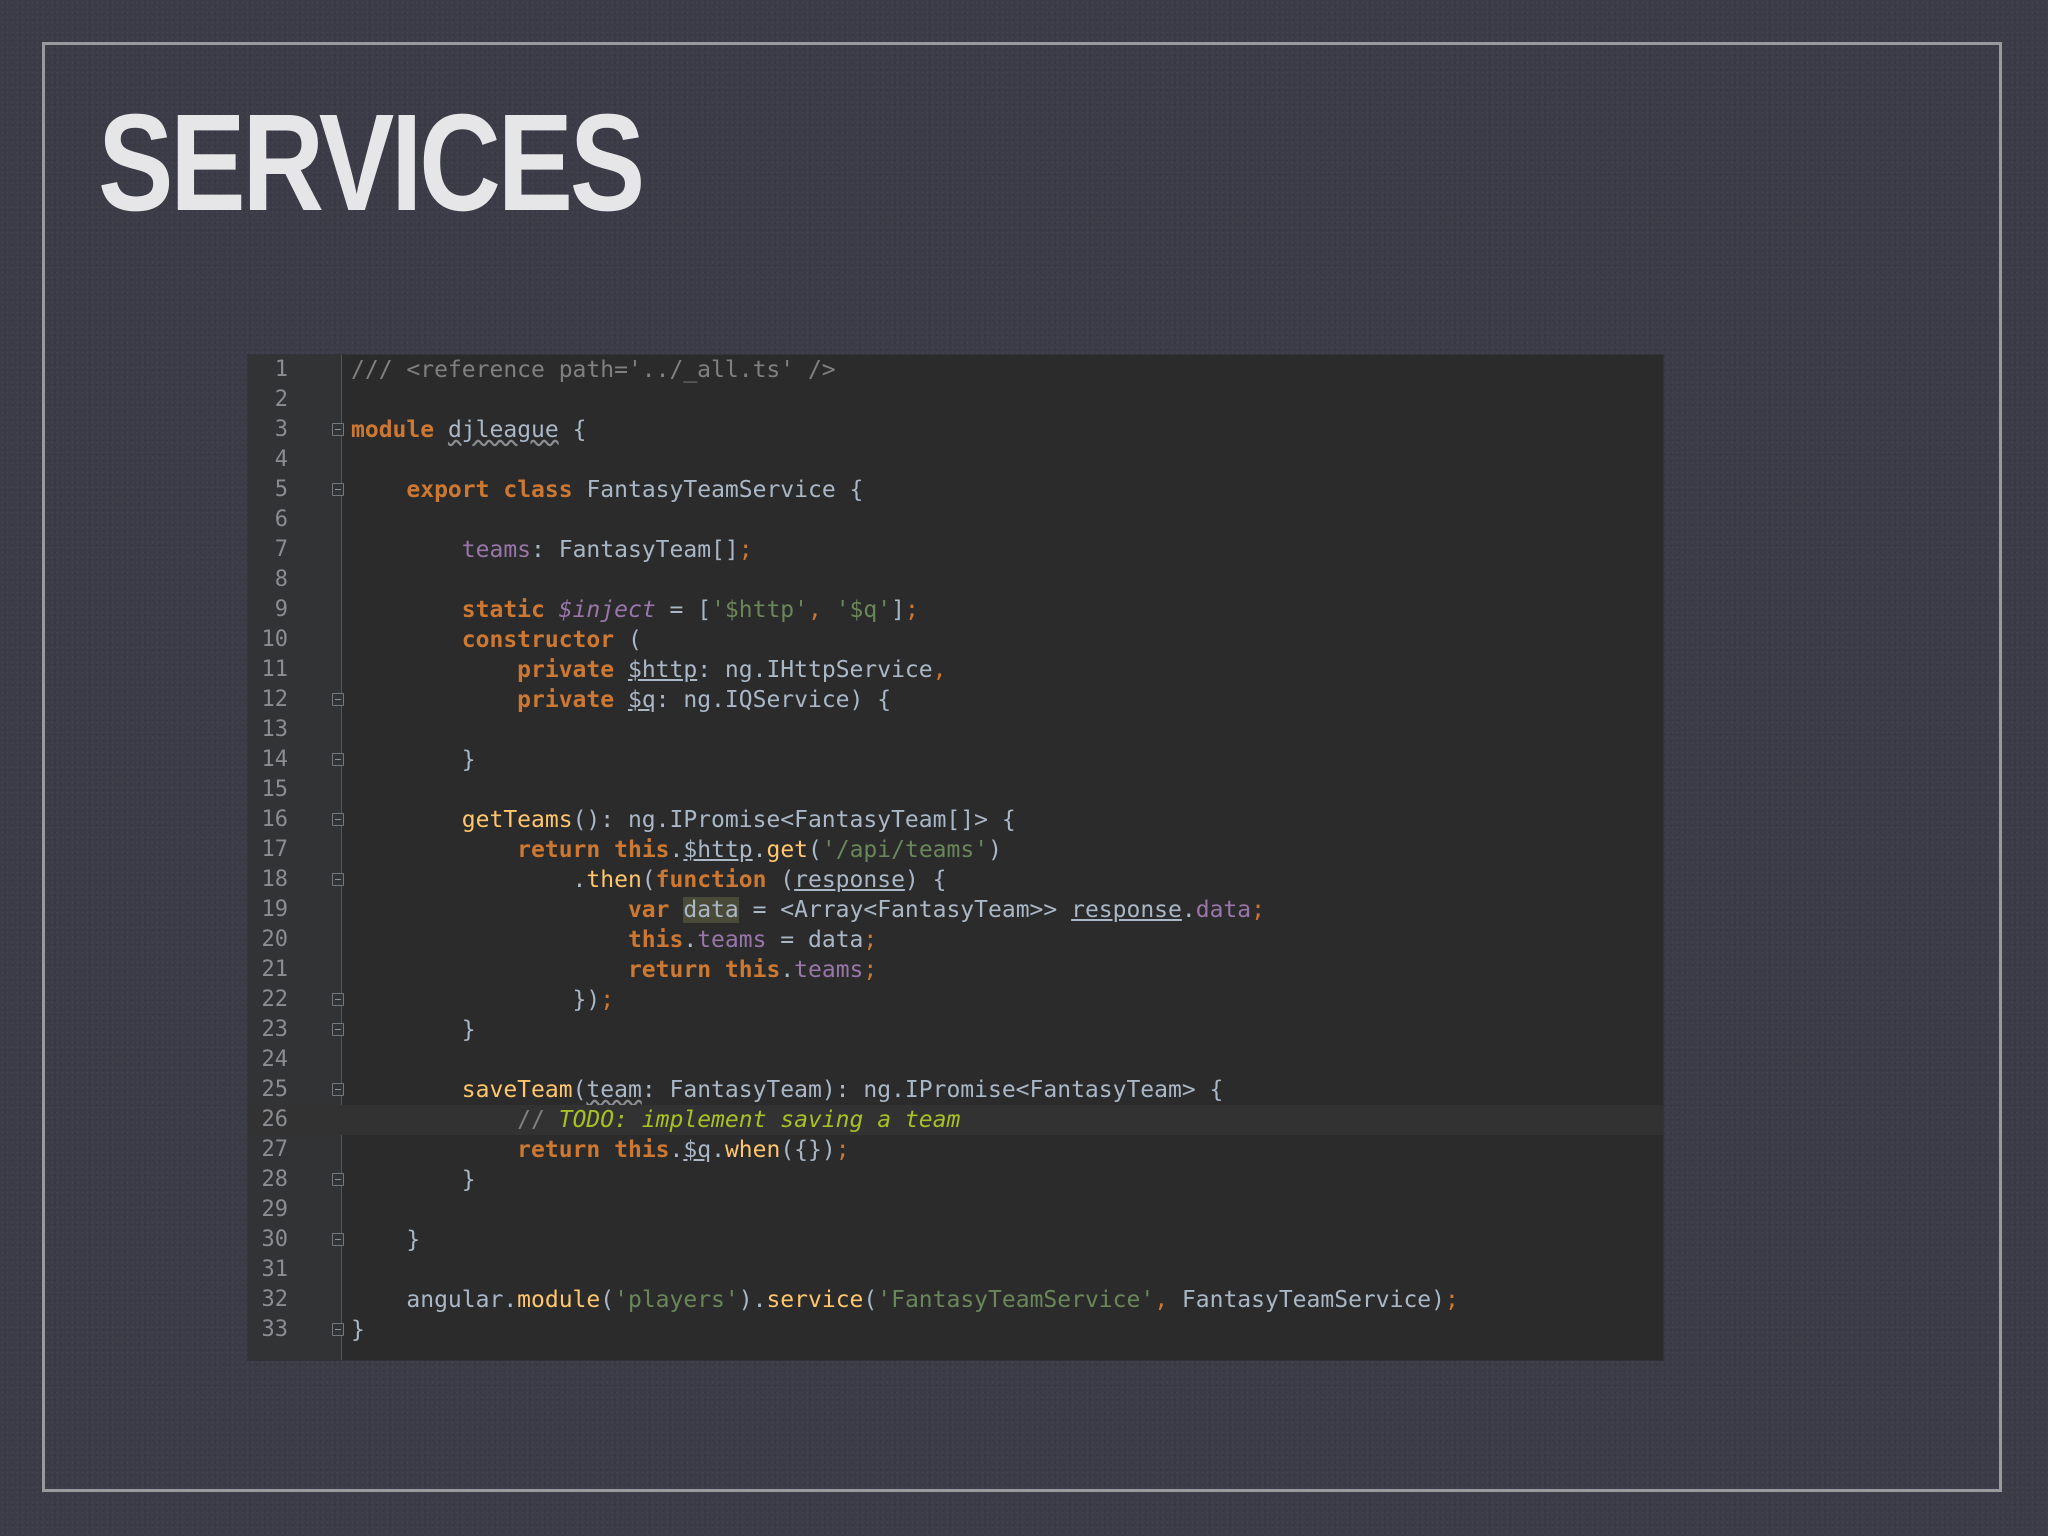 The height and width of the screenshot is (1536, 2048). Describe the element at coordinates (955, 1150) in the screenshot. I see `code-line: 27 return this.$q.when({});` at that location.